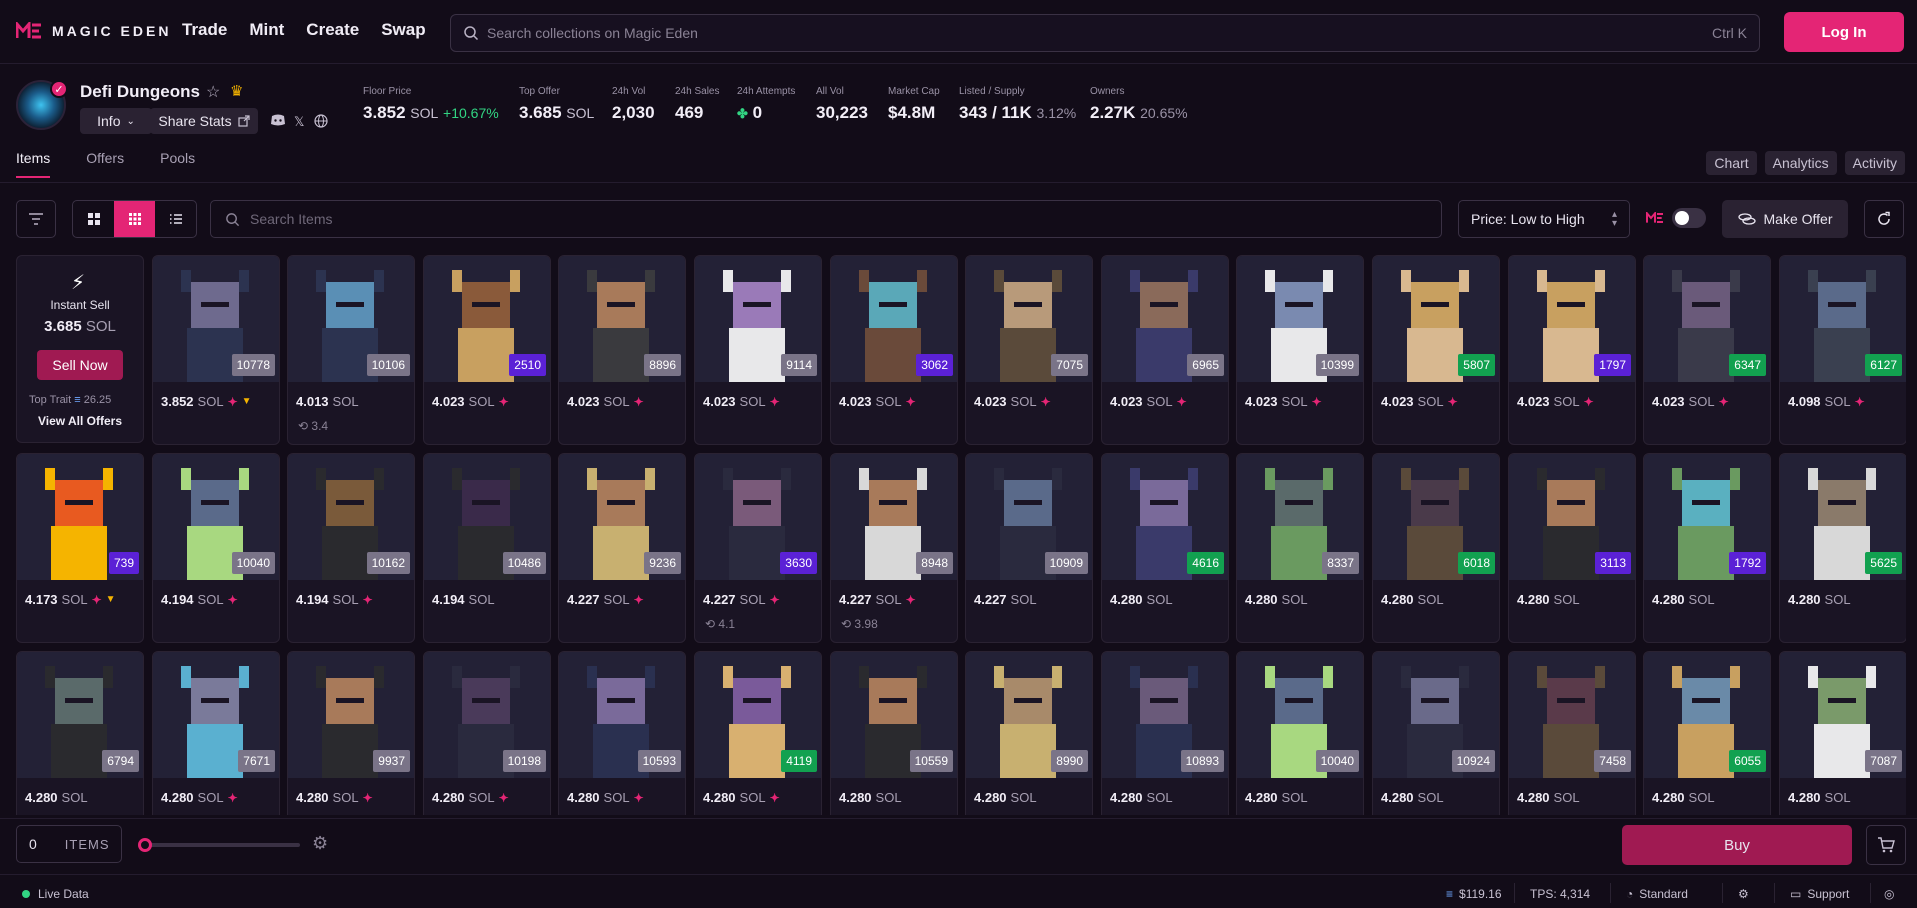  I want to click on item-card: 6055 4.280 SOL, so click(1707, 733).